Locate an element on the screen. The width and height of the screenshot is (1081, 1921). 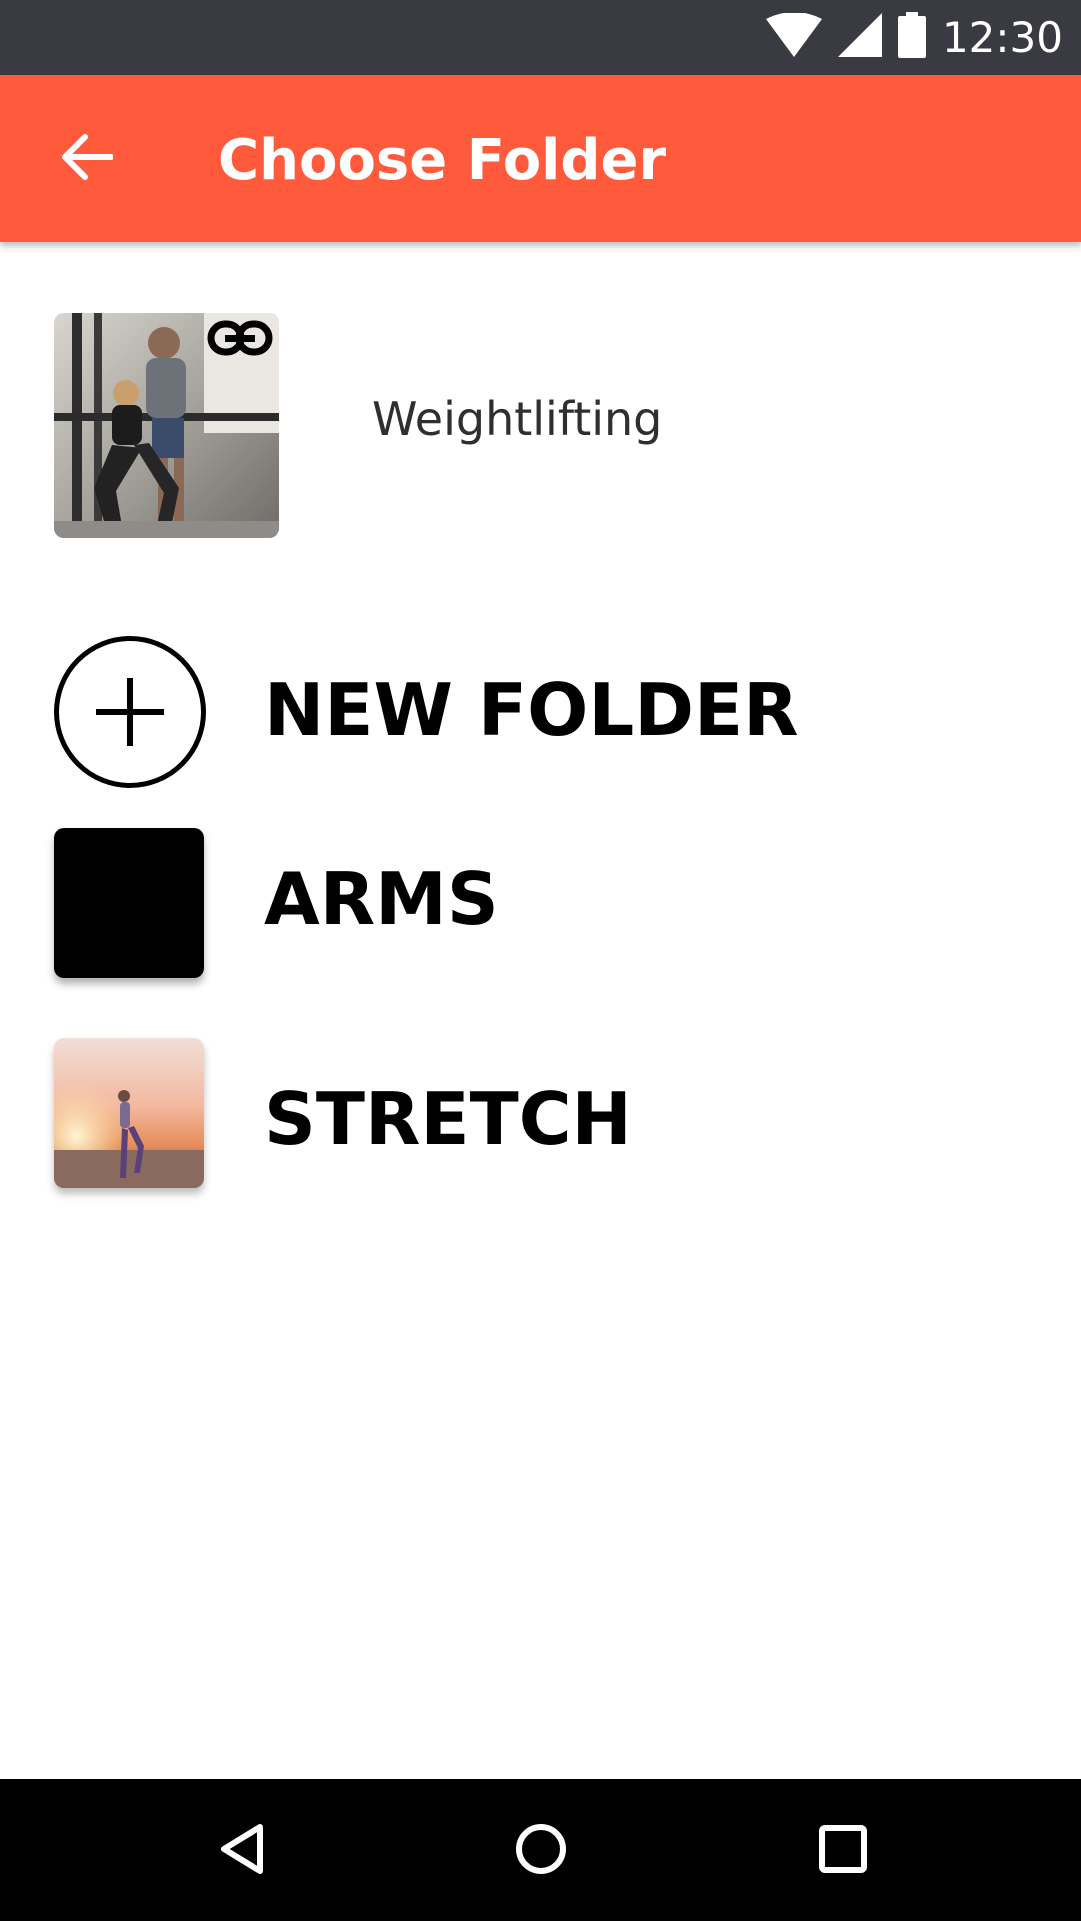
recents-square-icon is located at coordinates (843, 1851).